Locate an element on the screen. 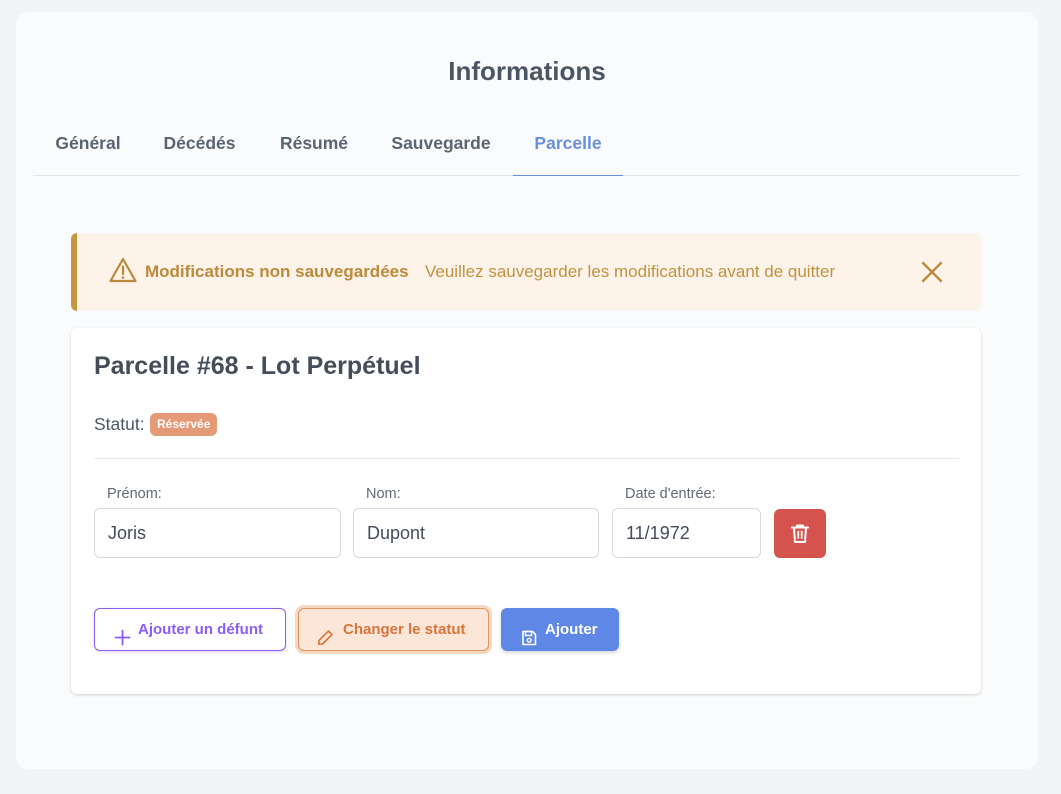 The width and height of the screenshot is (1061, 794). tab-parcelle: Parcelle is located at coordinates (568, 149).